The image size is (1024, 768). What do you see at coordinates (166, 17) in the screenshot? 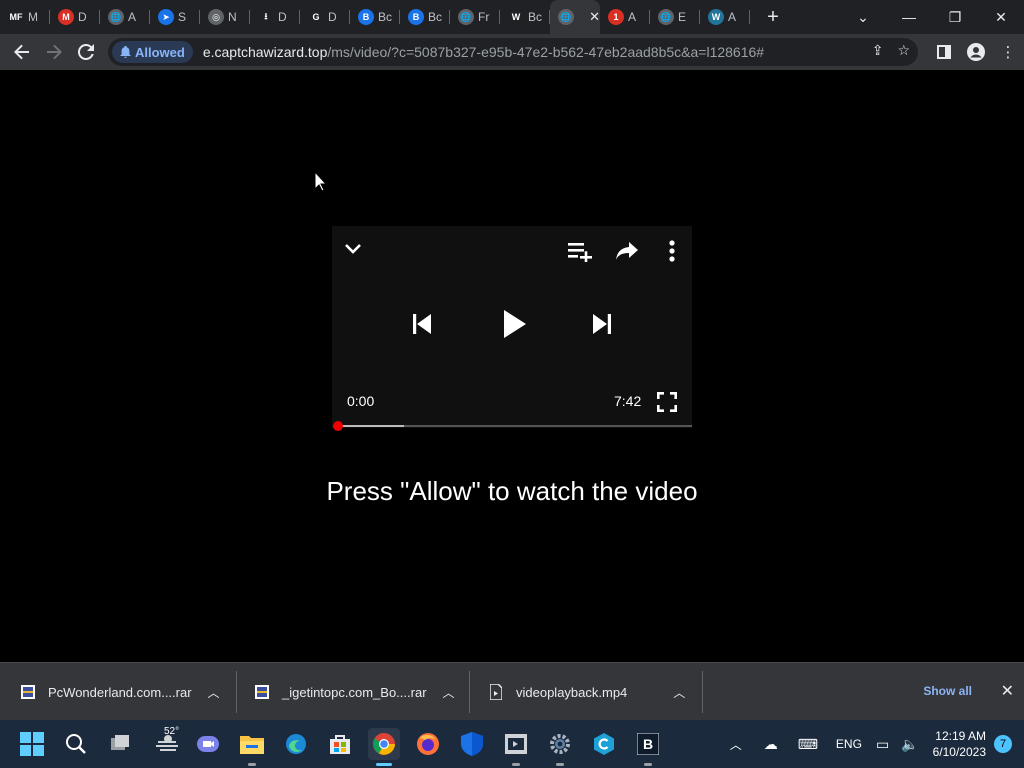
I see `arrow-logo-icon: ➤` at bounding box center [166, 17].